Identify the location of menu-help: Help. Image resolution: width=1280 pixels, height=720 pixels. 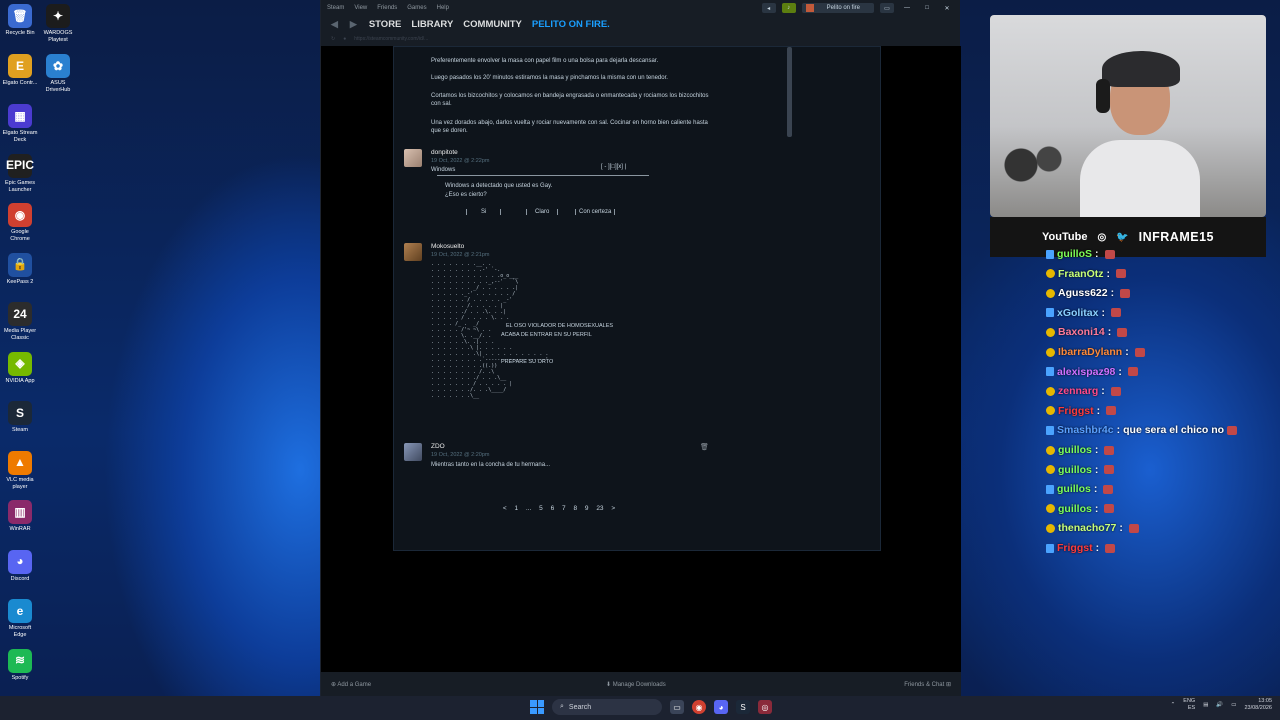
(443, 8).